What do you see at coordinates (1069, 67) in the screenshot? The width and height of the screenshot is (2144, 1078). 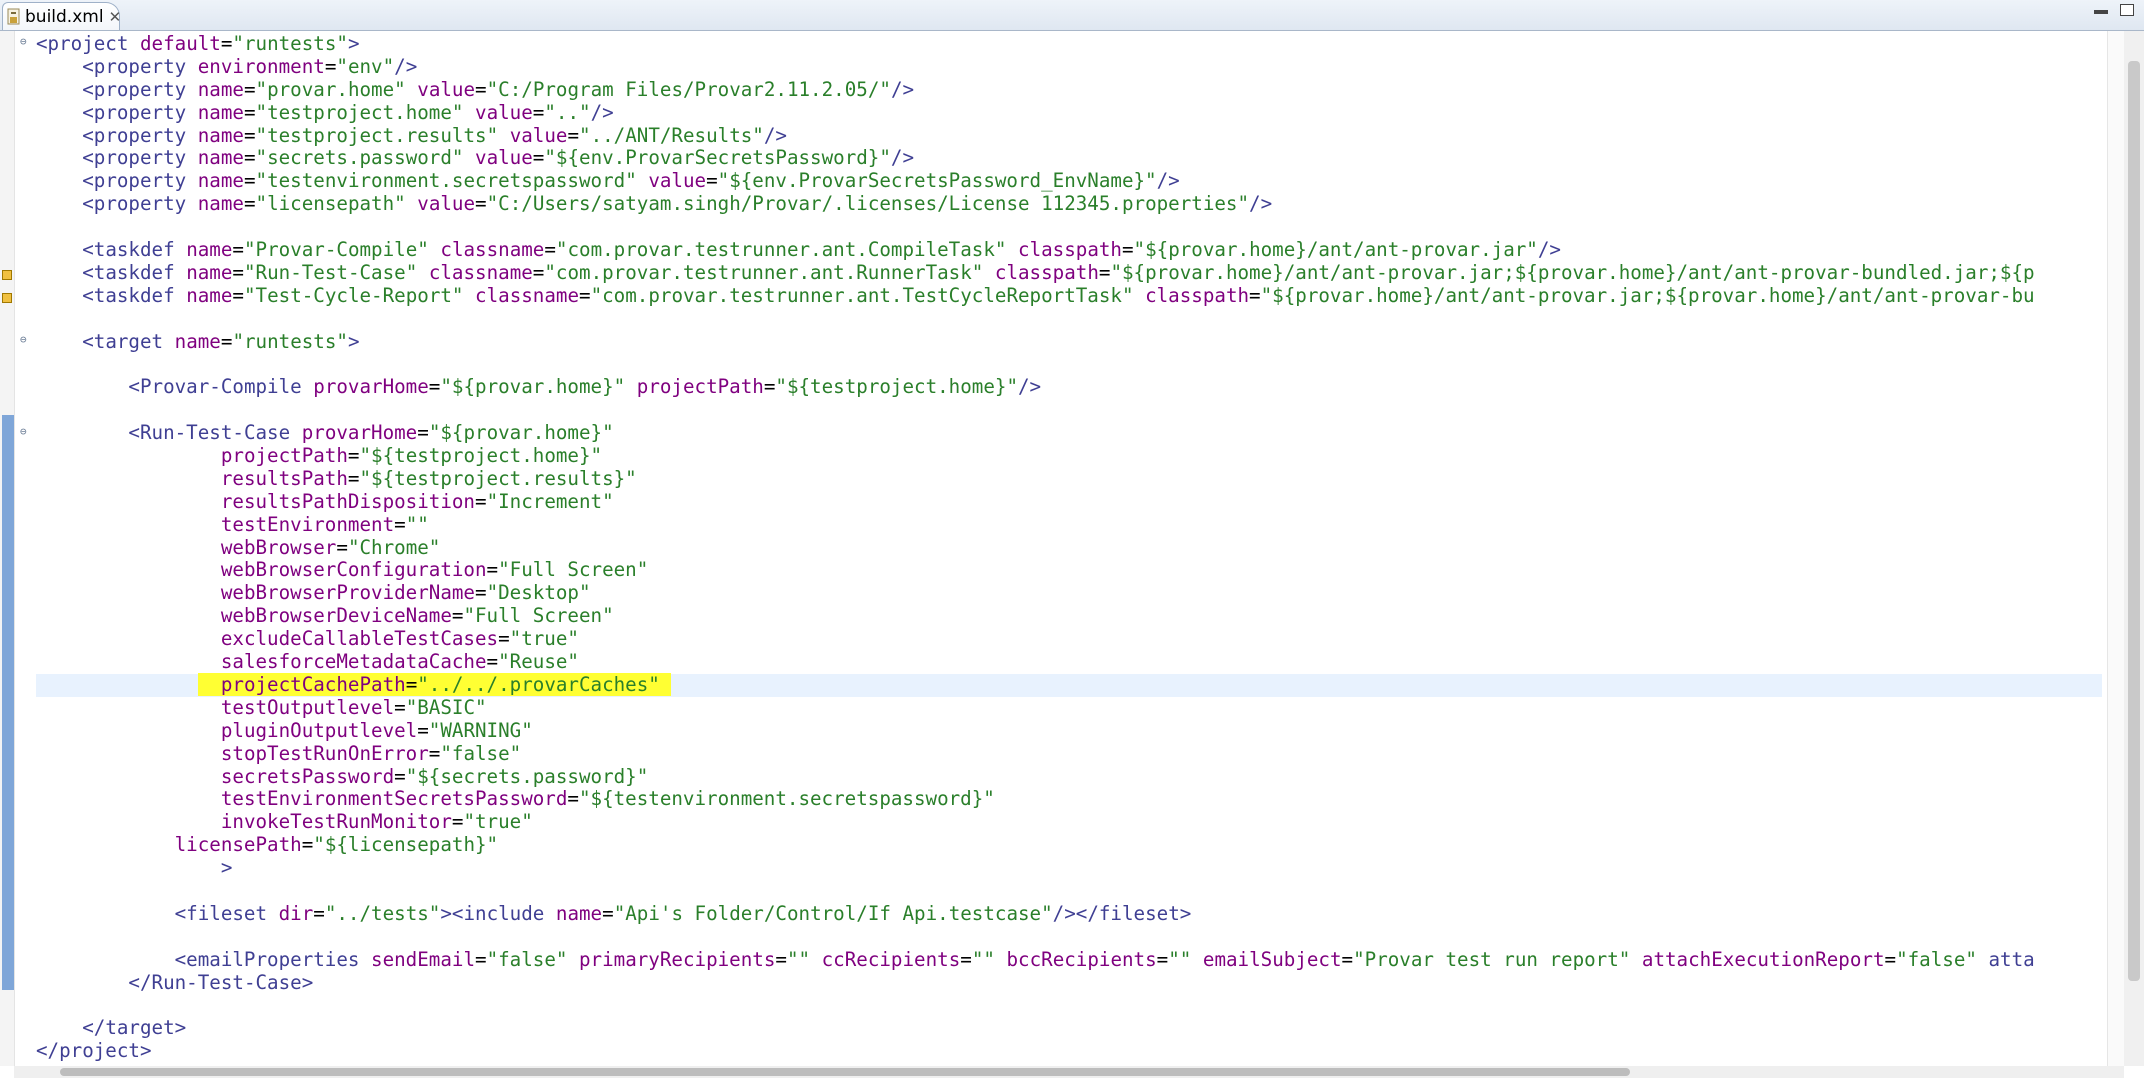 I see `code-line: <property environment="env"/>` at bounding box center [1069, 67].